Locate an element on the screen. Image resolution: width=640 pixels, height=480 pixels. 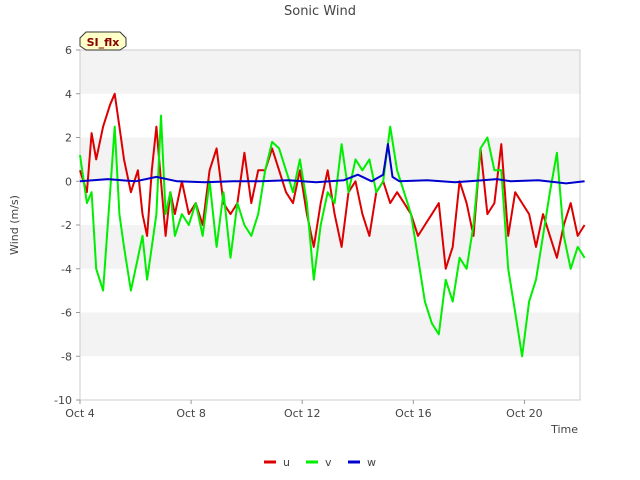
x-tick-label: Oct 20 is located at coordinates (524, 413).